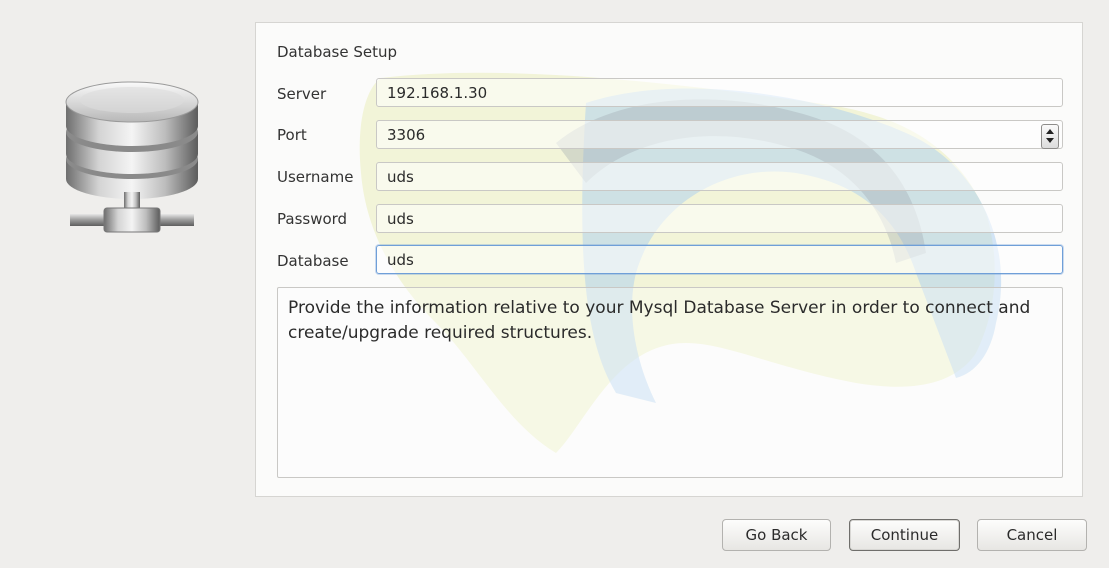 Image resolution: width=1109 pixels, height=568 pixels. I want to click on database-server-icon, so click(132, 159).